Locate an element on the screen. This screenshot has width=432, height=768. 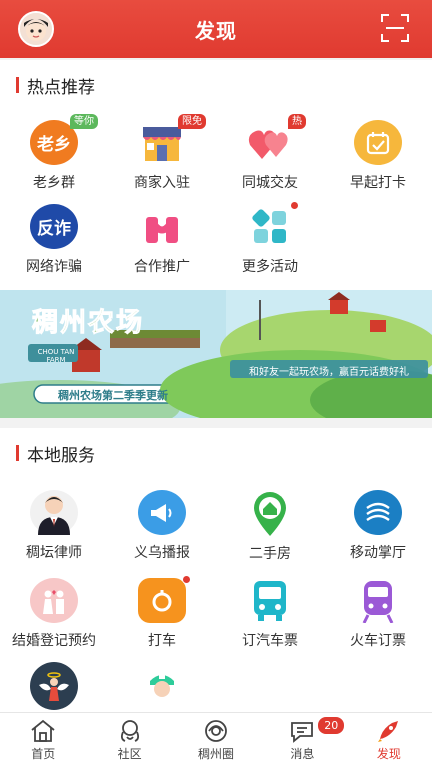
local-item-wedding: 结婚登记预约 is located at coordinates (54, 610).